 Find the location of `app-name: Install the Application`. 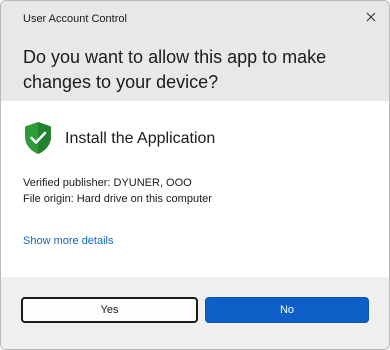

app-name: Install the Application is located at coordinates (140, 138).